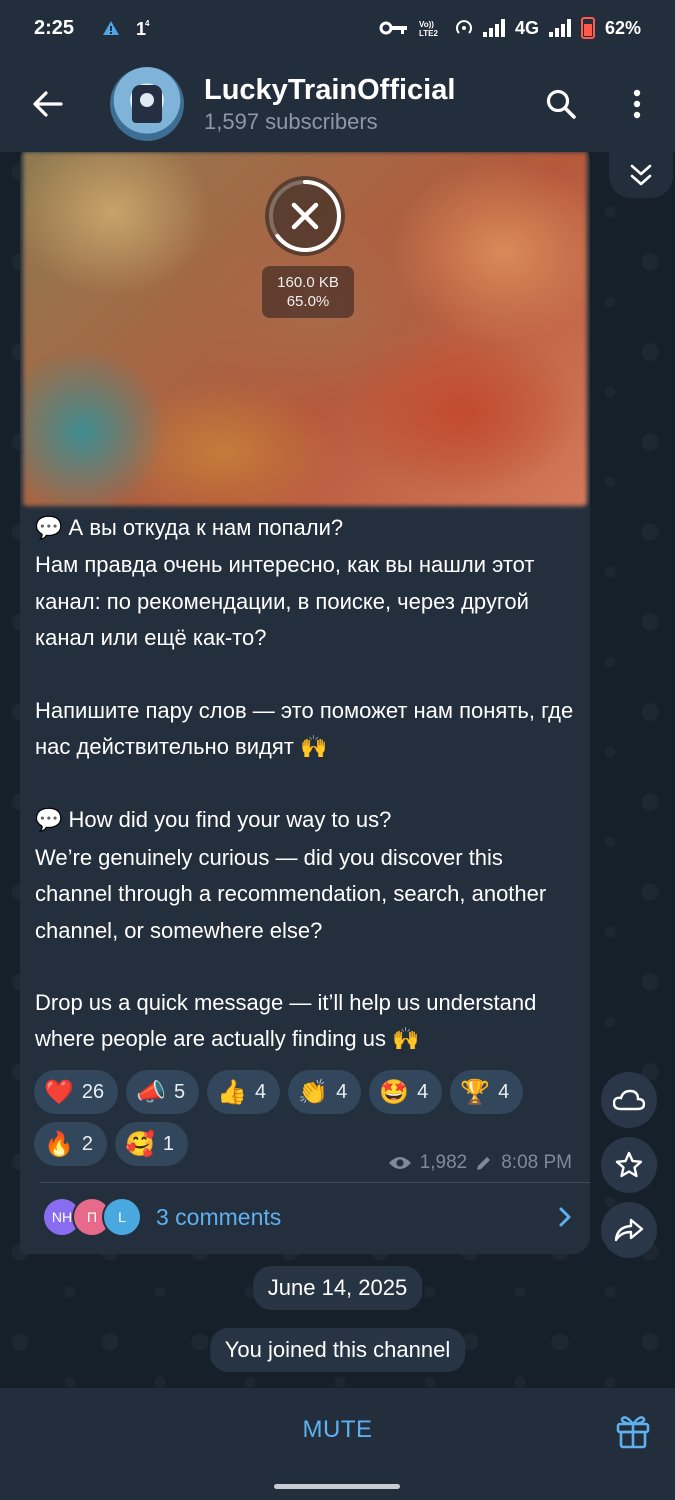  Describe the element at coordinates (330, 90) in the screenshot. I see `channel-name: LuckyTrainOfficial` at that location.